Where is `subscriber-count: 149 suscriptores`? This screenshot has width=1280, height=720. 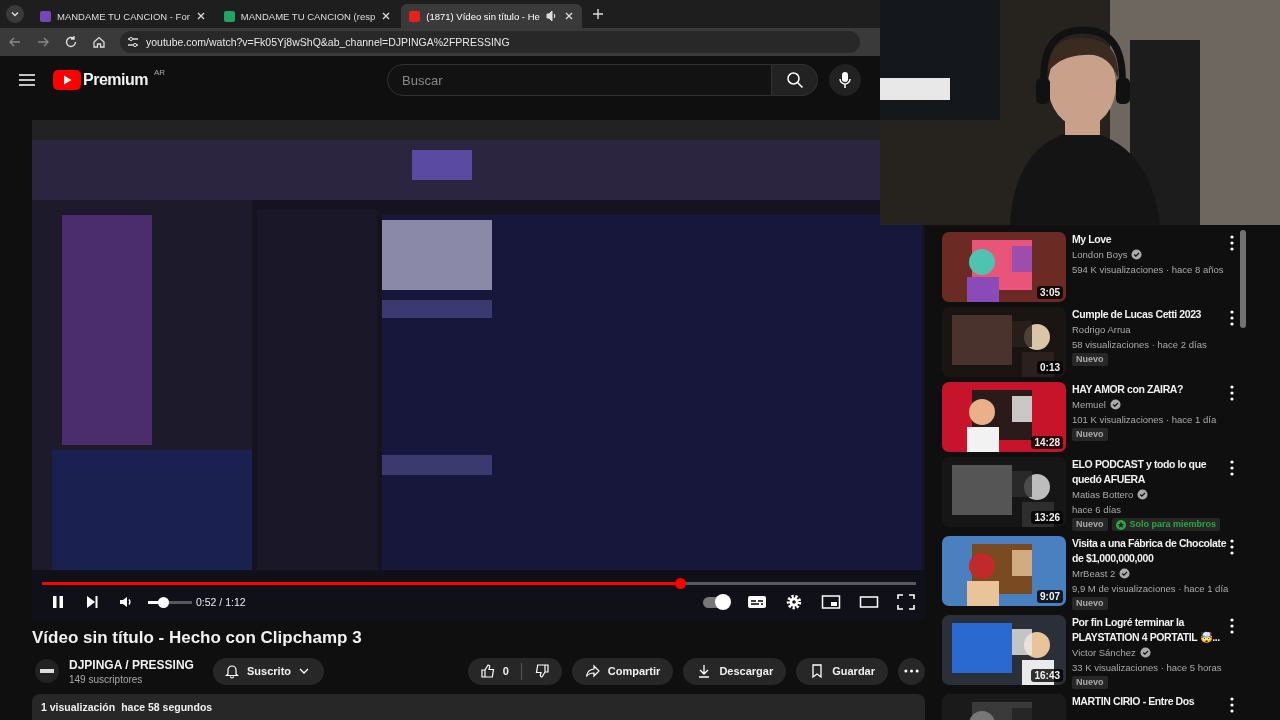
subscriber-count: 149 suscriptores is located at coordinates (106, 679).